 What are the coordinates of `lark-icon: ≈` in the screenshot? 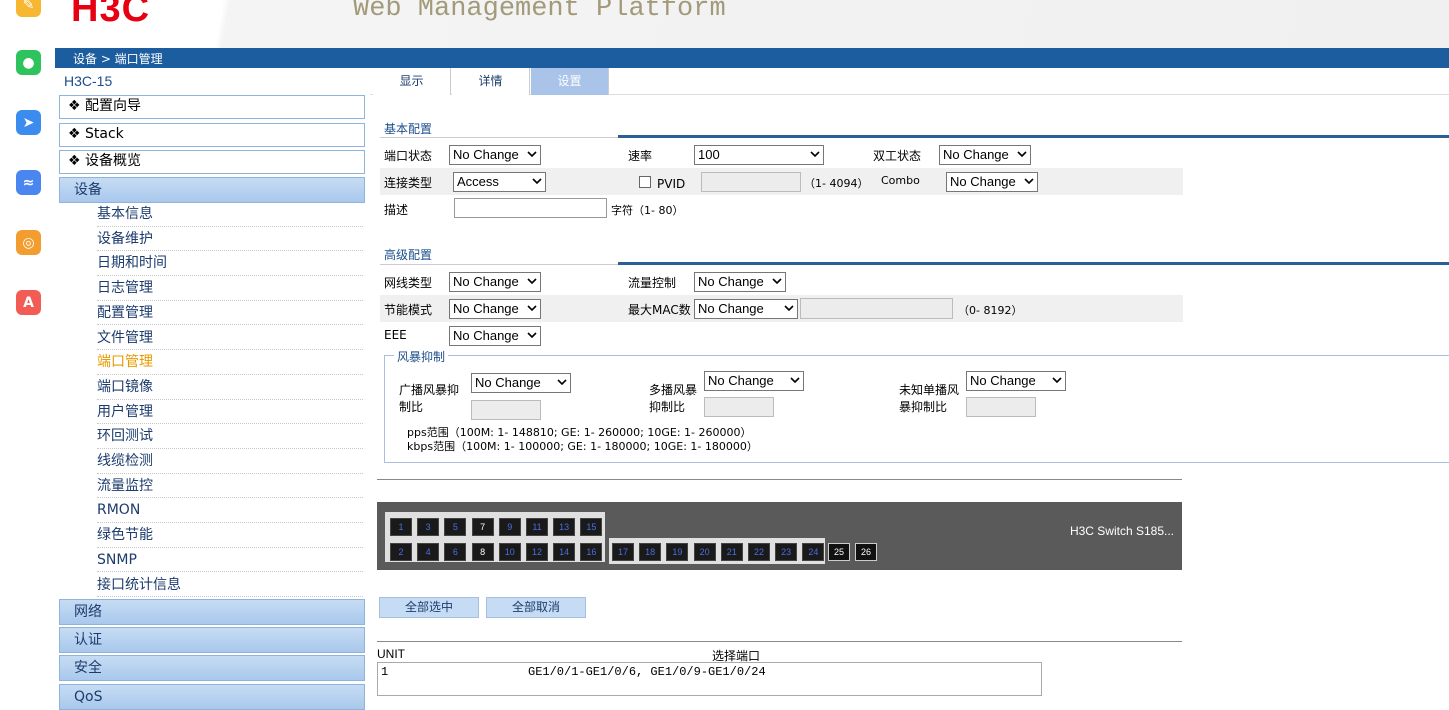 It's located at (28, 182).